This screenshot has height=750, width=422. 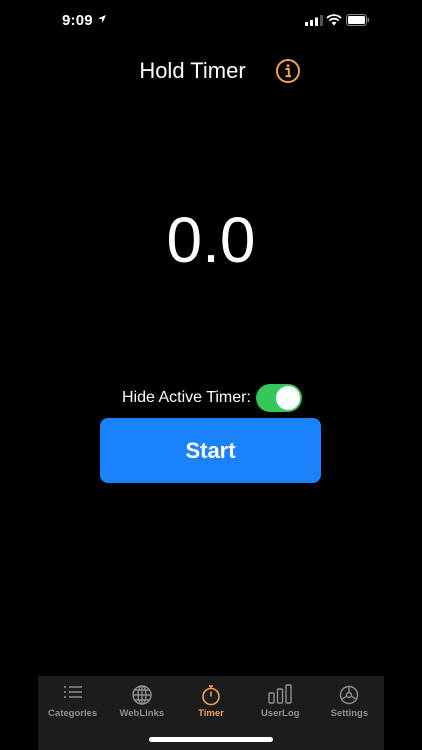 I want to click on start-button: Start, so click(x=210, y=450).